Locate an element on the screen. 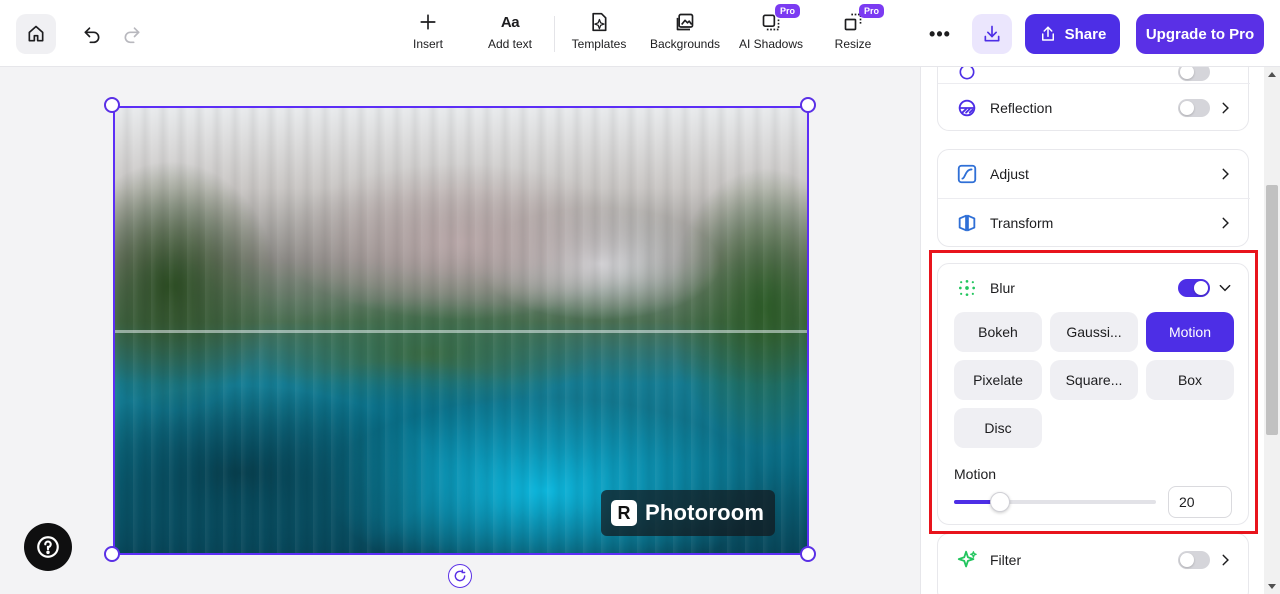 The height and width of the screenshot is (594, 1280). scroll-thumb is located at coordinates (1272, 310).